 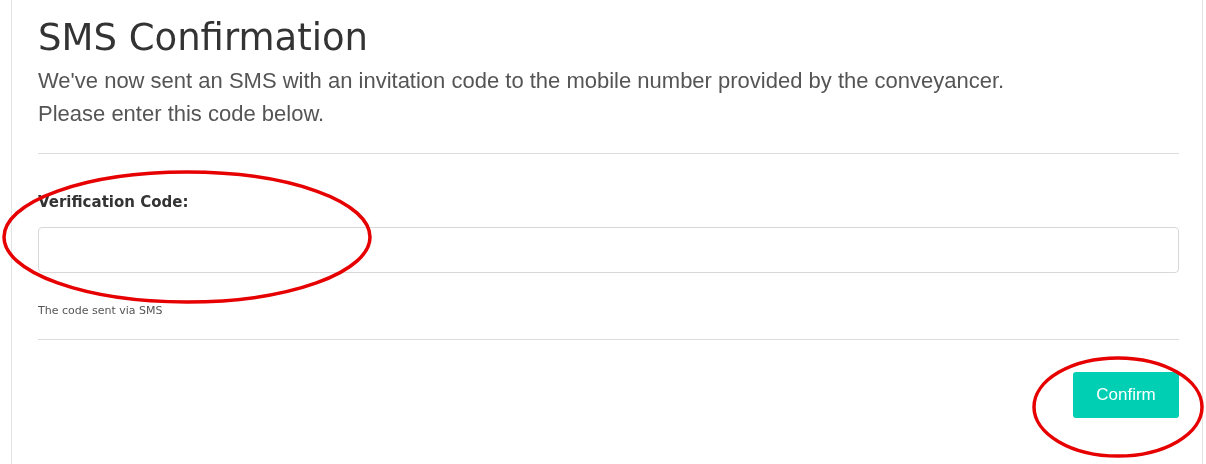 What do you see at coordinates (1126, 395) in the screenshot?
I see `confirm-button: Confirm` at bounding box center [1126, 395].